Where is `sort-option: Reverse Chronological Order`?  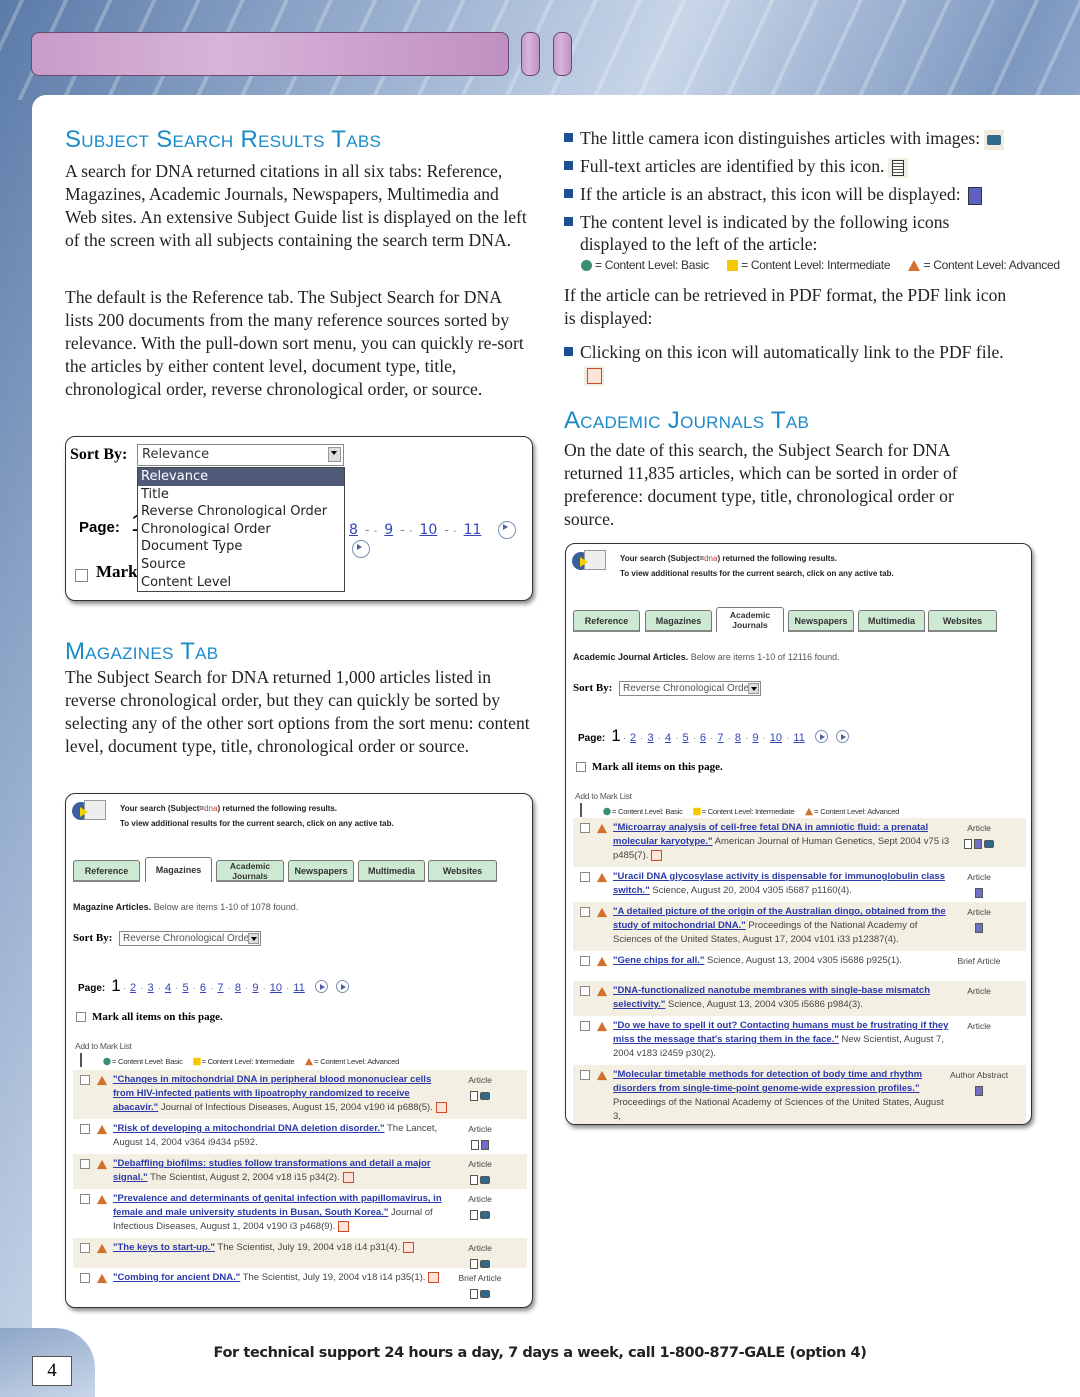
sort-option: Reverse Chronological Order is located at coordinates (241, 512).